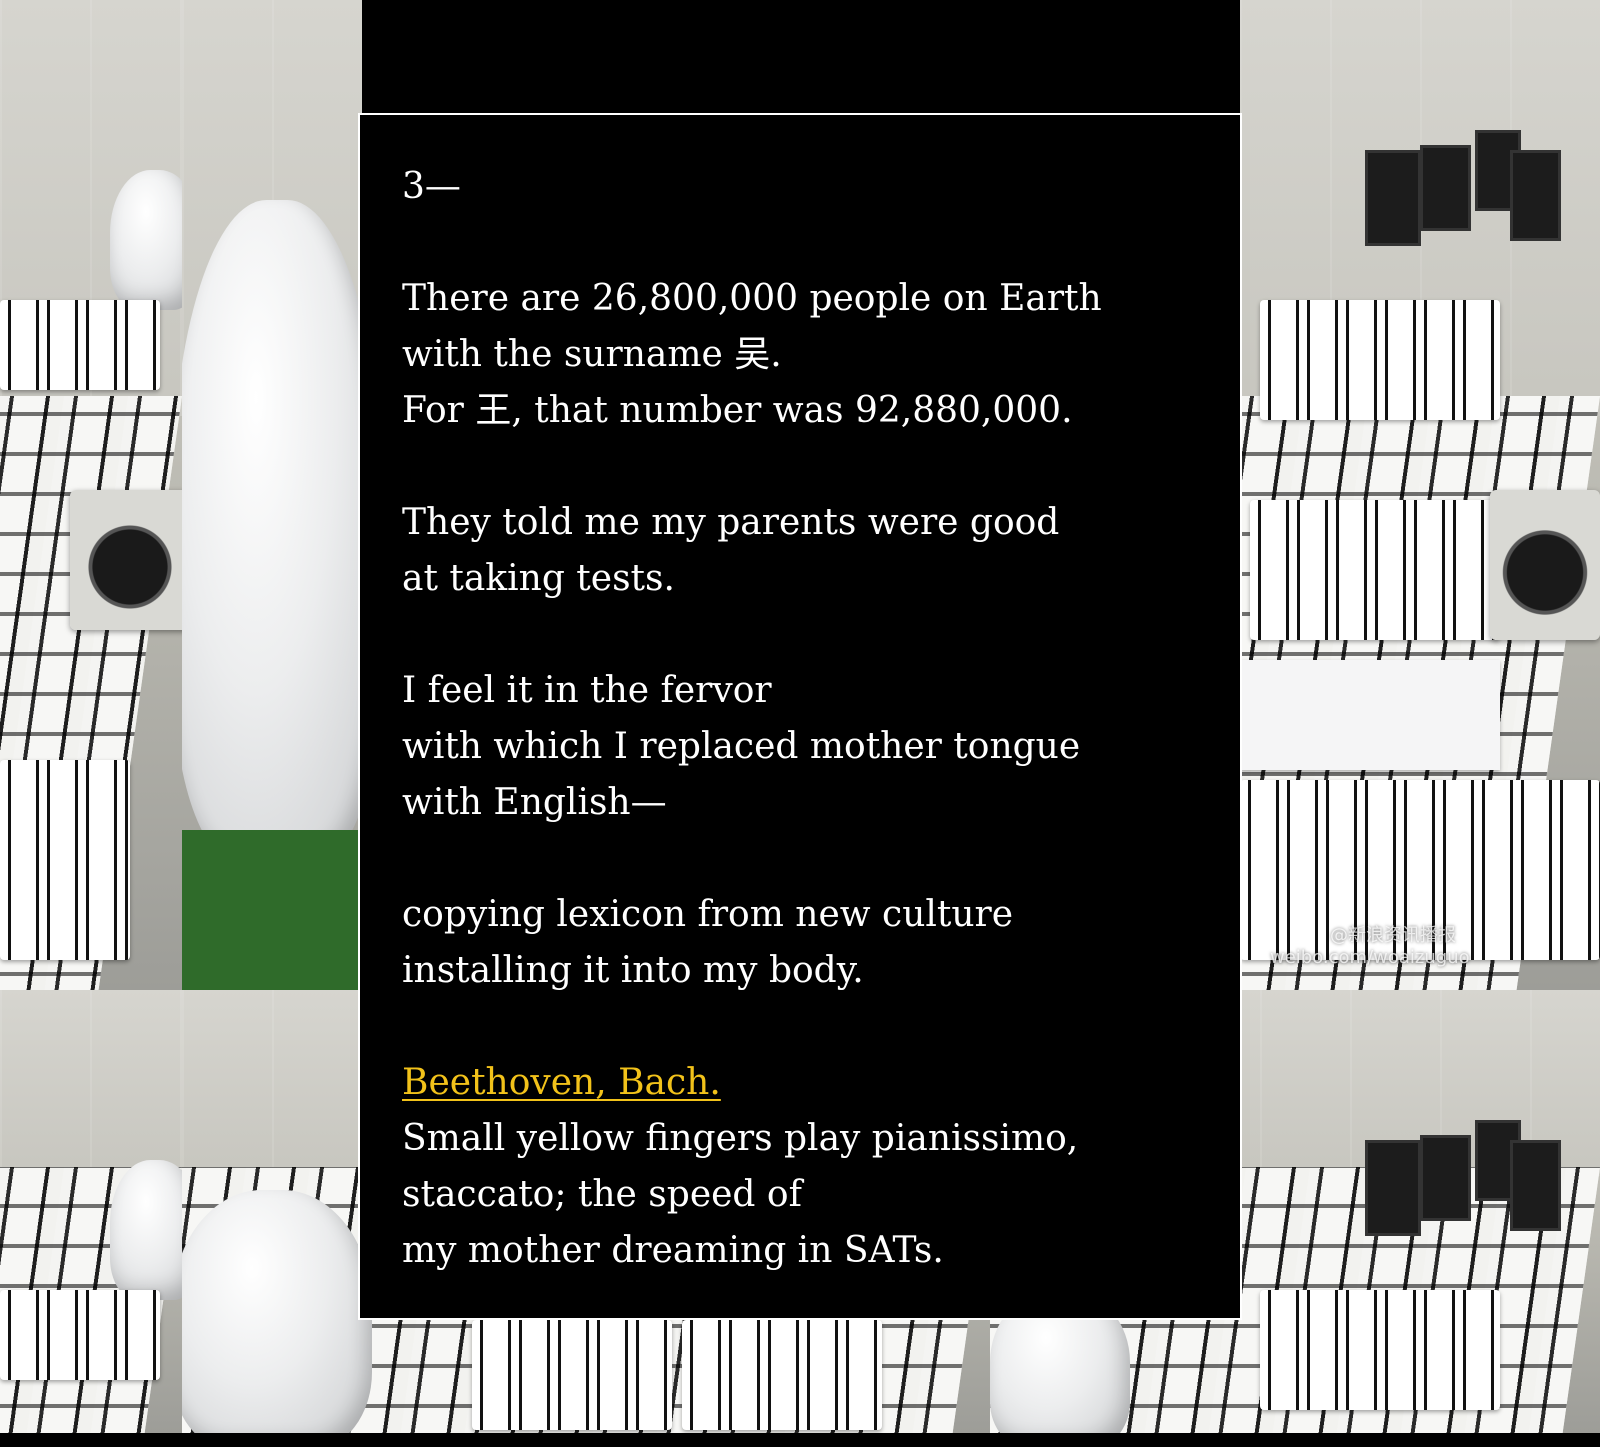 Image resolution: width=1600 pixels, height=1447 pixels. Describe the element at coordinates (673, 1250) in the screenshot. I see `poem-line: my mother dreaming in SATs.` at that location.